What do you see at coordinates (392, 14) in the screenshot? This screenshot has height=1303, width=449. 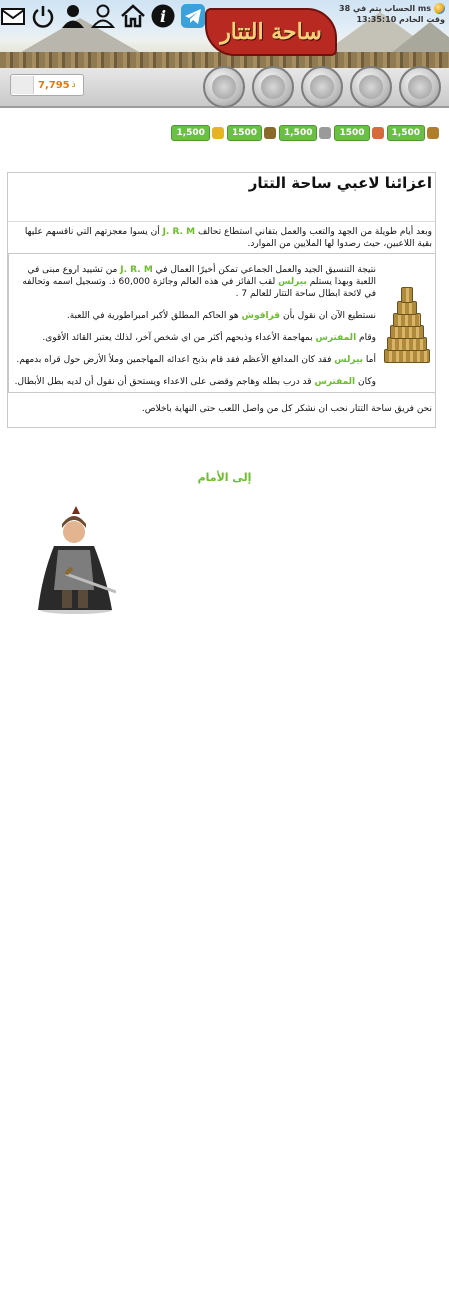 I see `account-info: الحساب يتم في 38 ms وقت الخادم 13:35:10` at bounding box center [392, 14].